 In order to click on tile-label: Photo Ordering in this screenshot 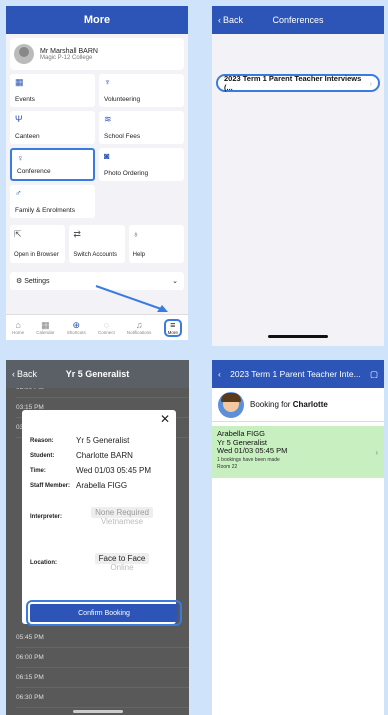, I will do `click(126, 173)`.